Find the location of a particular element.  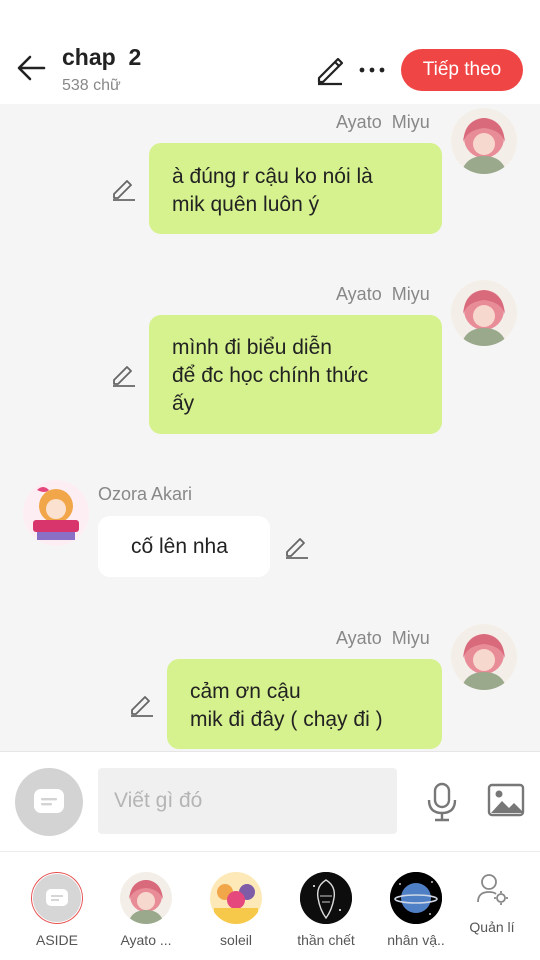

tab-label: Quản lí is located at coordinates (492, 927).